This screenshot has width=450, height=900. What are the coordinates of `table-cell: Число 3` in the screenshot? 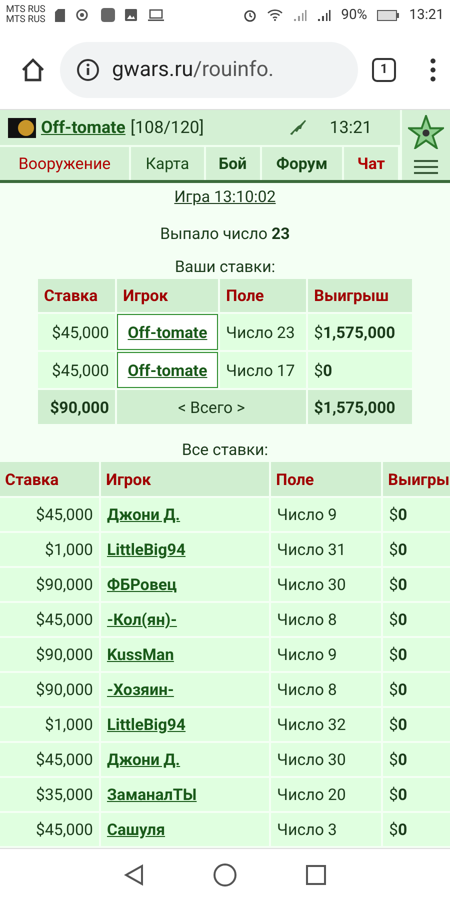 It's located at (326, 829).